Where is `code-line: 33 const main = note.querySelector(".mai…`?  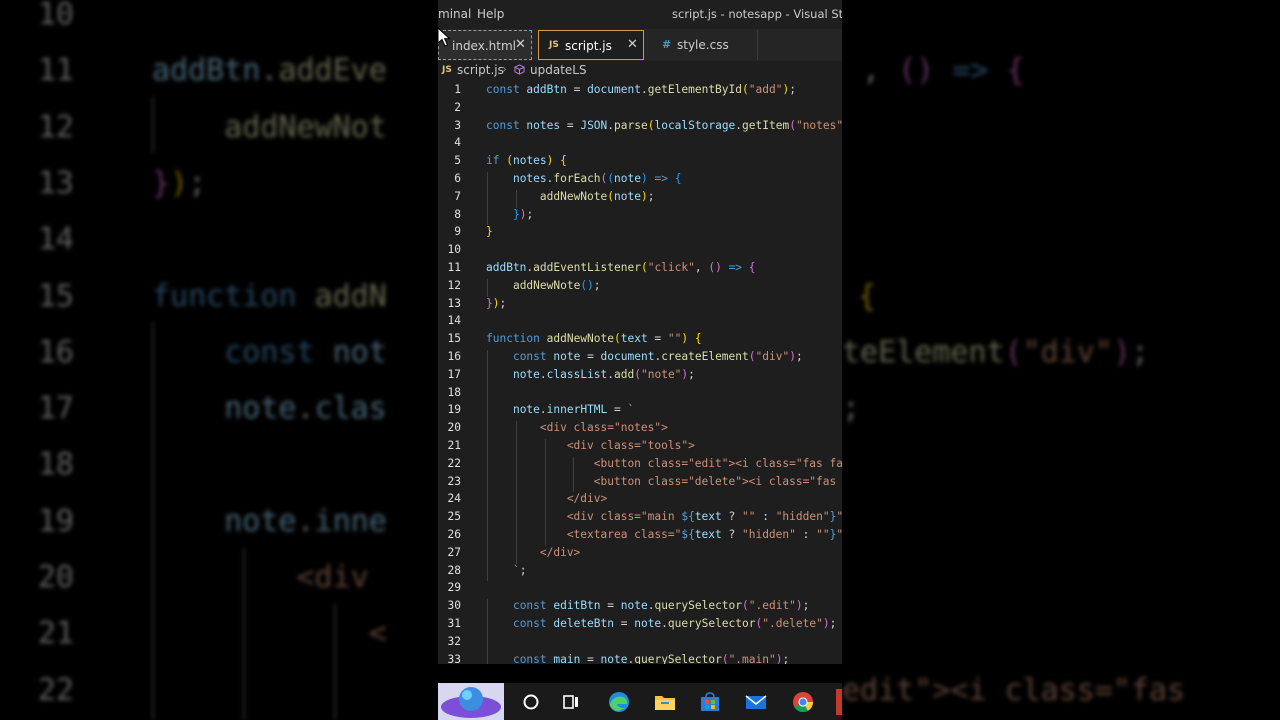
code-line: 33 const main = note.querySelector(".mai… is located at coordinates (640, 657).